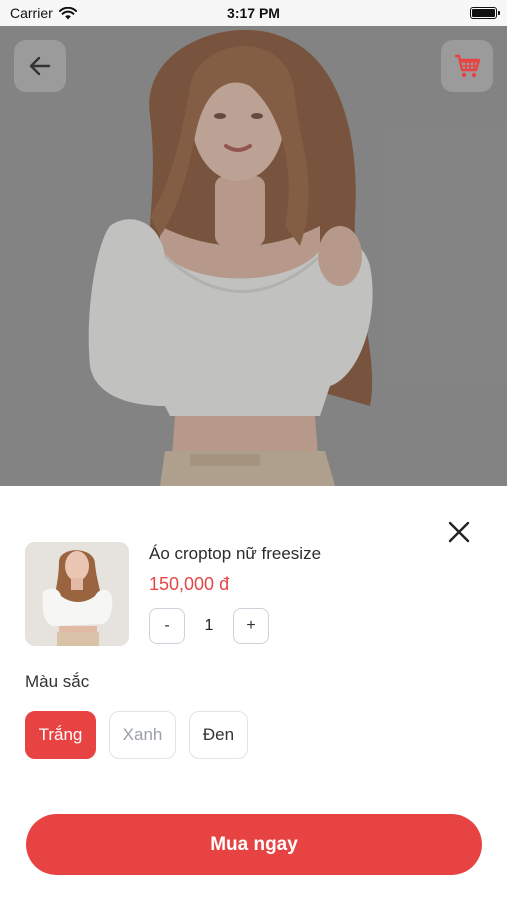 The height and width of the screenshot is (900, 507). Describe the element at coordinates (60, 735) in the screenshot. I see `color-option-trang: Trắng` at that location.